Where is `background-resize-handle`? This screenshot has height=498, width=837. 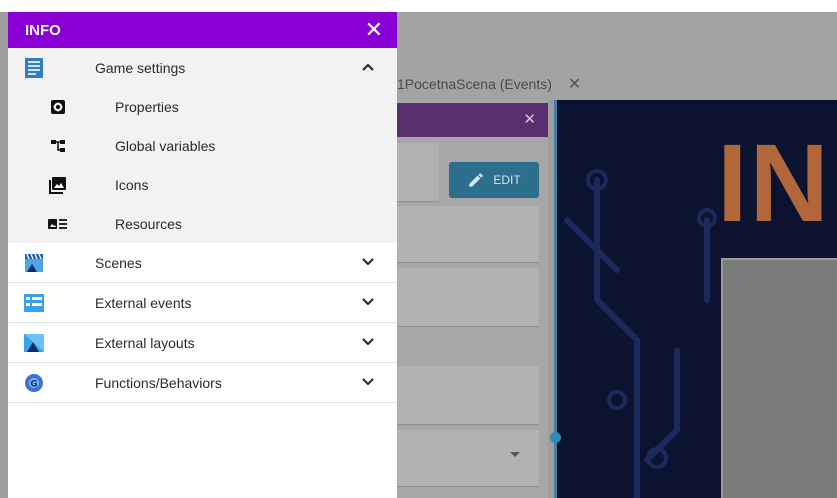
background-resize-handle is located at coordinates (555, 437).